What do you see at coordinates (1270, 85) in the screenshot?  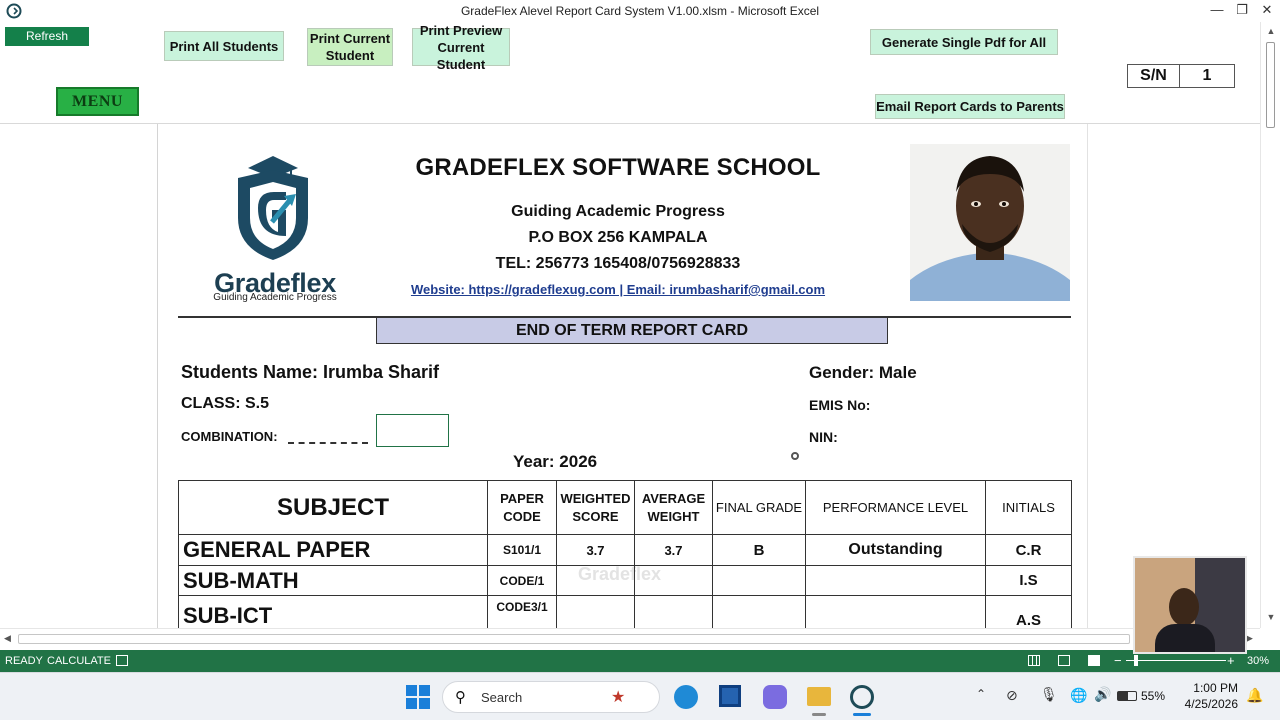 I see `vertical-scroll-thumb` at bounding box center [1270, 85].